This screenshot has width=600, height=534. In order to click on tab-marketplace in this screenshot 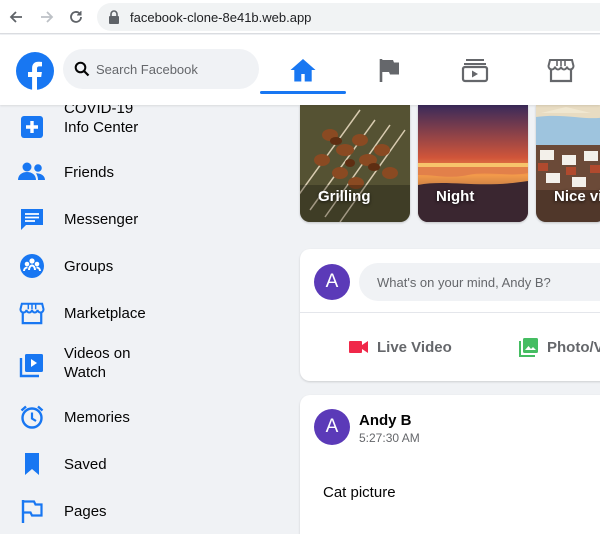, I will do `click(559, 70)`.